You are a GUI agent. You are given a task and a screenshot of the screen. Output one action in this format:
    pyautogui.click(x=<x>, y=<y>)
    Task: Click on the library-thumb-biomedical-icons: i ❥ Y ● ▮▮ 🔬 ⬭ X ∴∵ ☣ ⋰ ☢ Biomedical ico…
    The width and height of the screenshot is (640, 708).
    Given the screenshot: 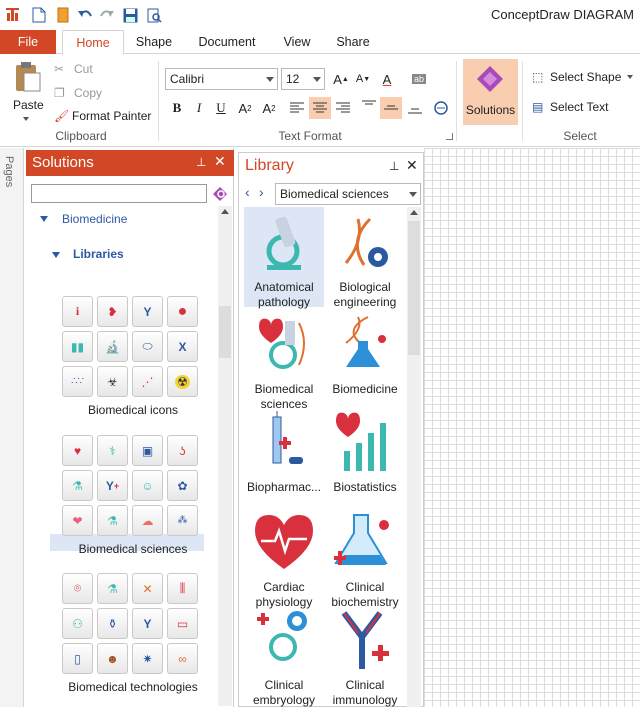 What is the action you would take?
    pyautogui.click(x=133, y=356)
    